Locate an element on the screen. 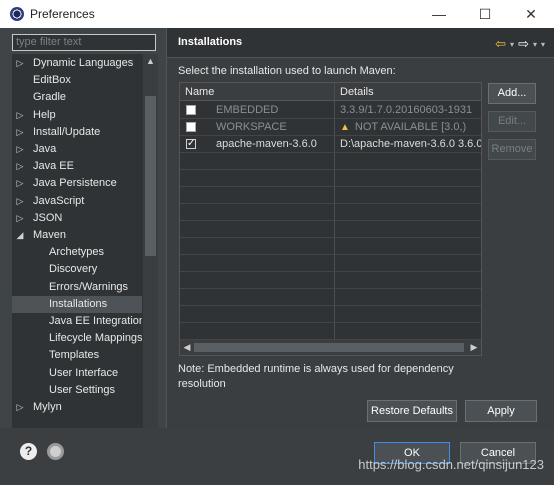 This screenshot has width=554, height=485. scroll-up-icon: ▲ is located at coordinates (150, 61).